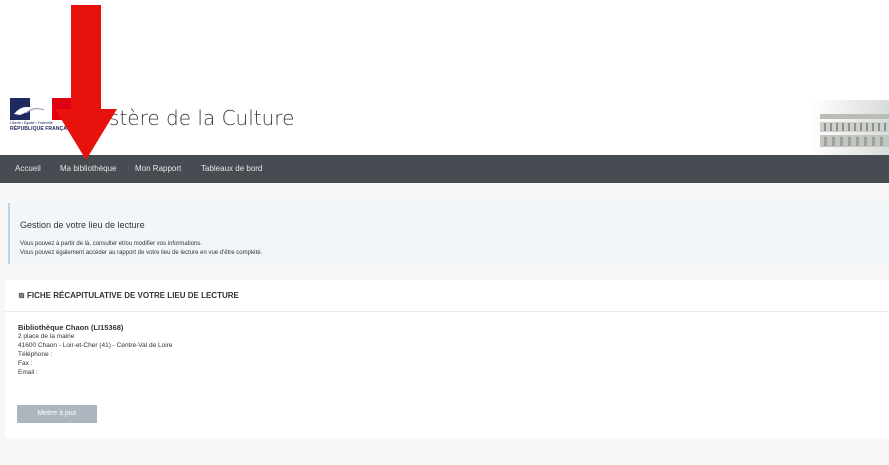 The image size is (889, 465). Describe the element at coordinates (849, 127) in the screenshot. I see `building-banner-image` at that location.